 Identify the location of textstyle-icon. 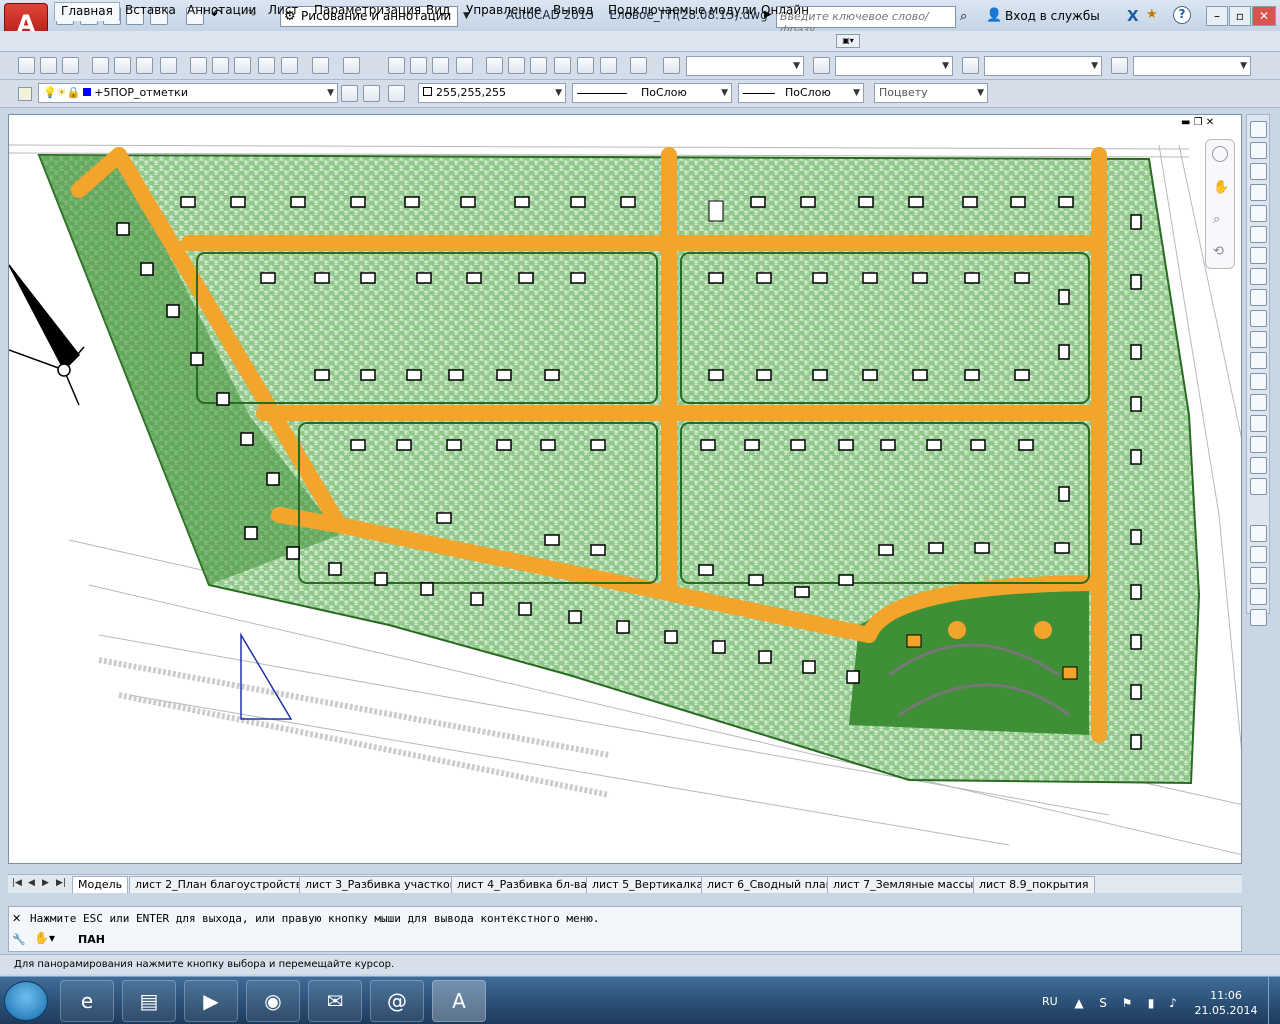
(671, 65).